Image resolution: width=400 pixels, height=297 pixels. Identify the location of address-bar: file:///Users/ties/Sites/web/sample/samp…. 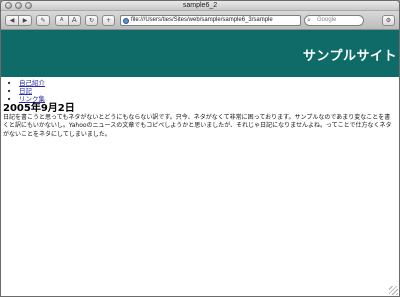
(210, 20).